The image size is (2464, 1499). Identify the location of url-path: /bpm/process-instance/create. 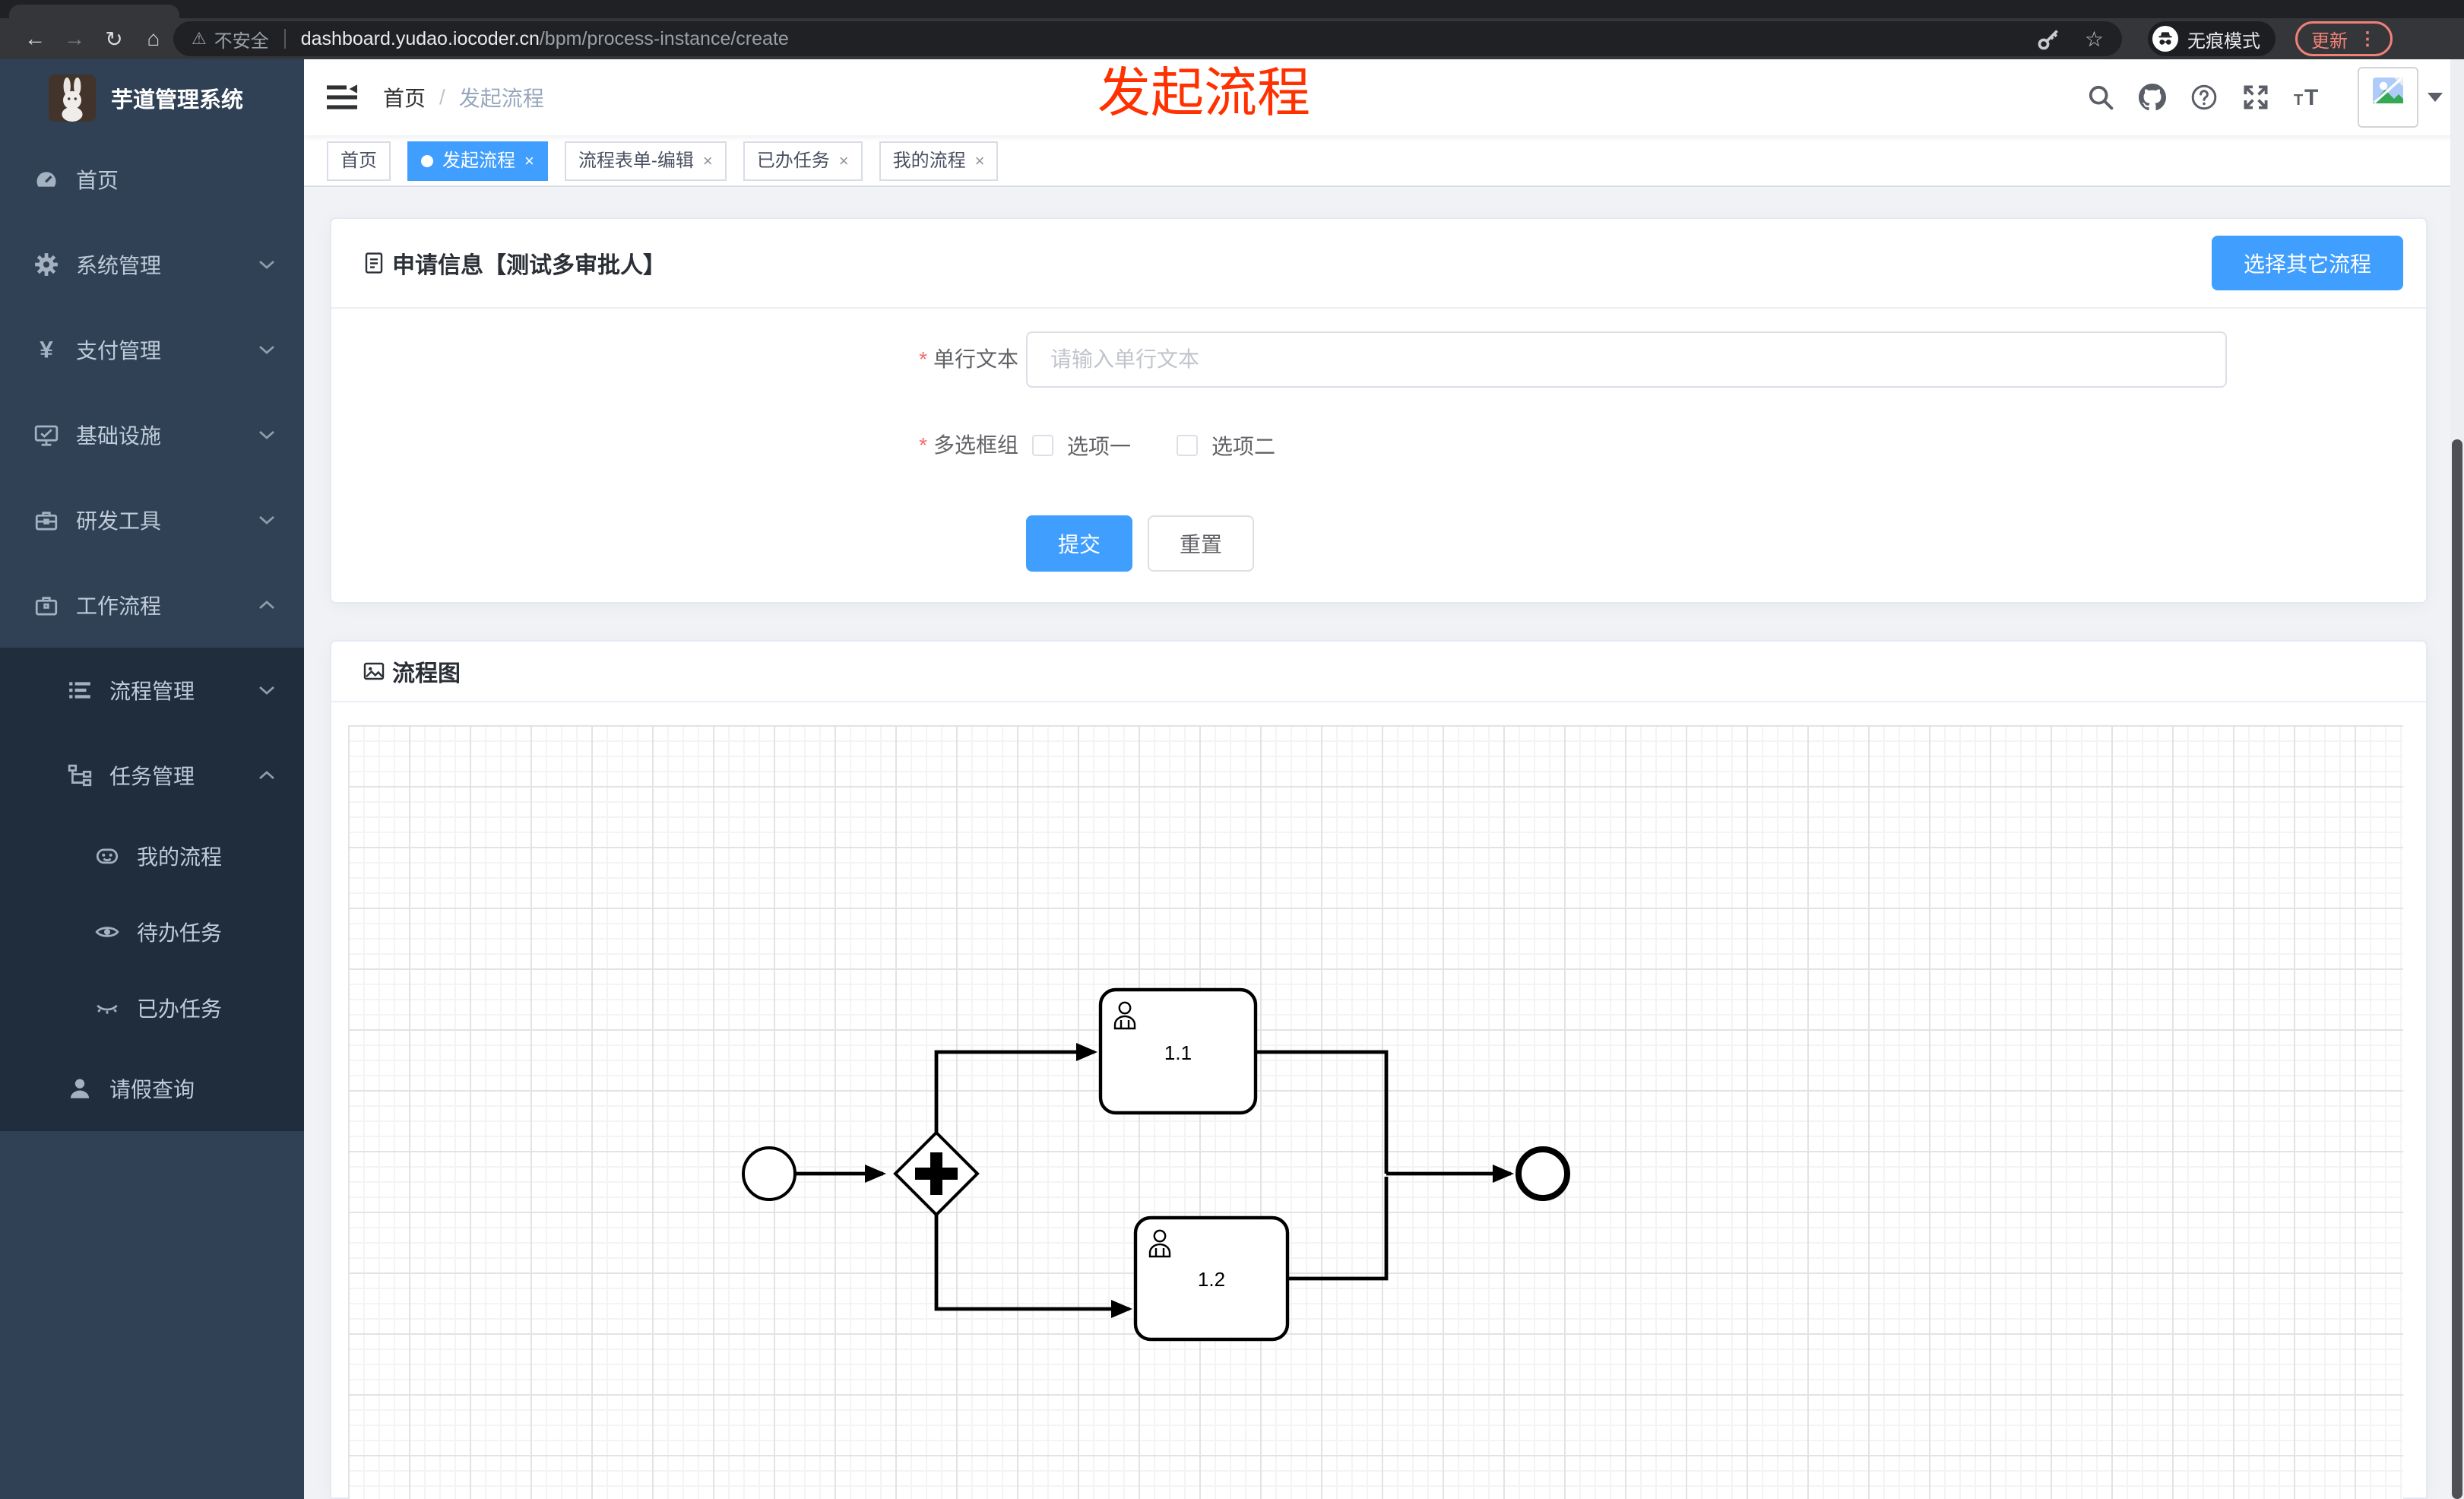
(664, 38).